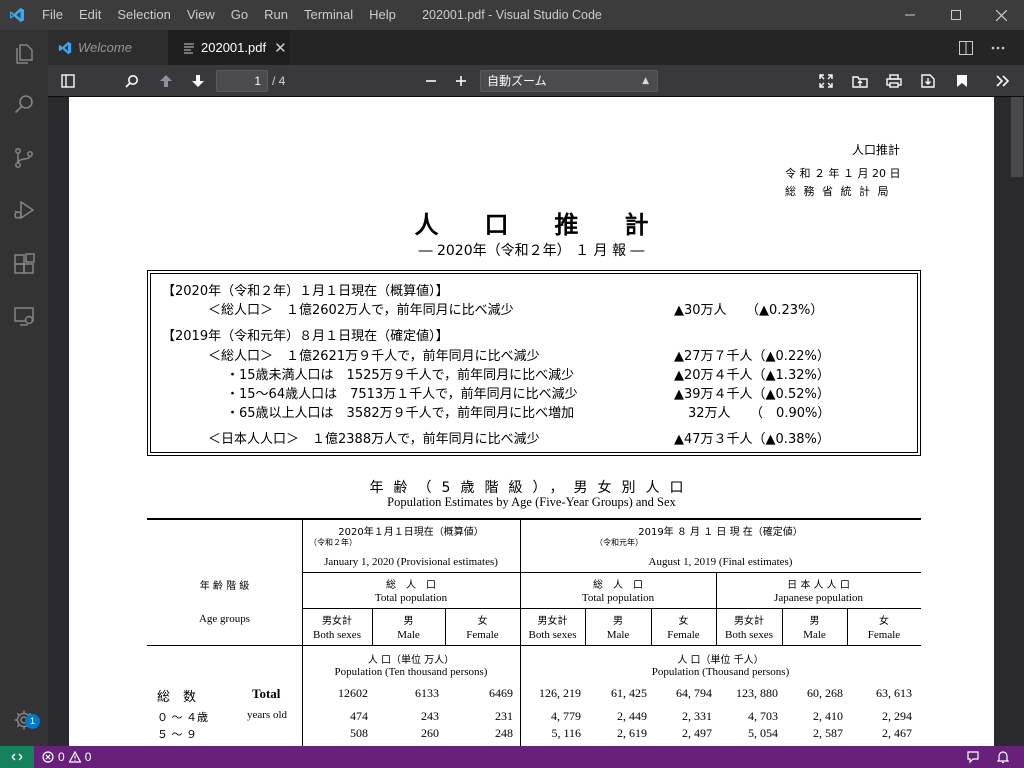  Describe the element at coordinates (66, 757) in the screenshot. I see `problems-indicator: 0 0` at that location.